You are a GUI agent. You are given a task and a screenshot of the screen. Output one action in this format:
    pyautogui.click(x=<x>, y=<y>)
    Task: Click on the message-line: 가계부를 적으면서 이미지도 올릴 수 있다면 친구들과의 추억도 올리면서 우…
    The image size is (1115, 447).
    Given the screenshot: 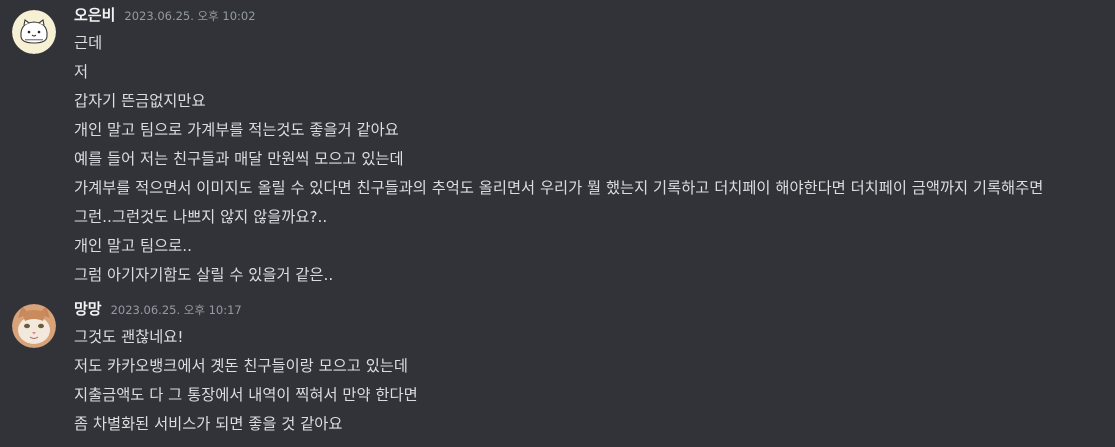 What is the action you would take?
    pyautogui.click(x=559, y=188)
    